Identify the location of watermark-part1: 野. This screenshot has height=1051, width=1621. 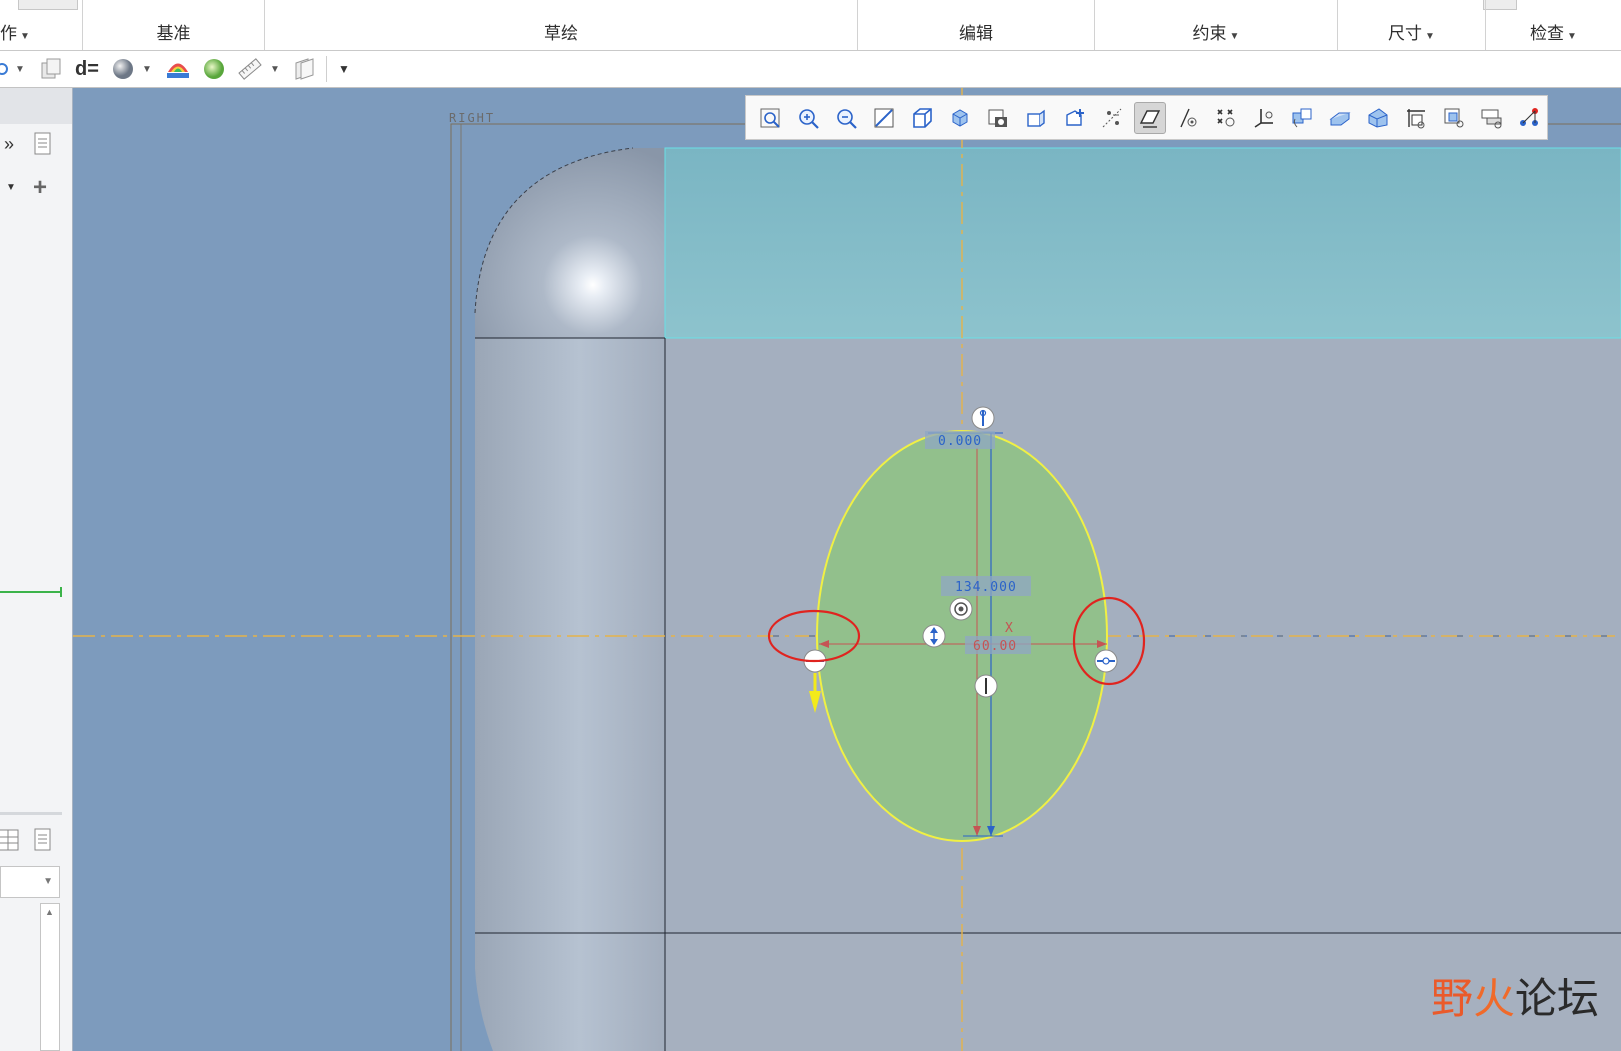
(1452, 998).